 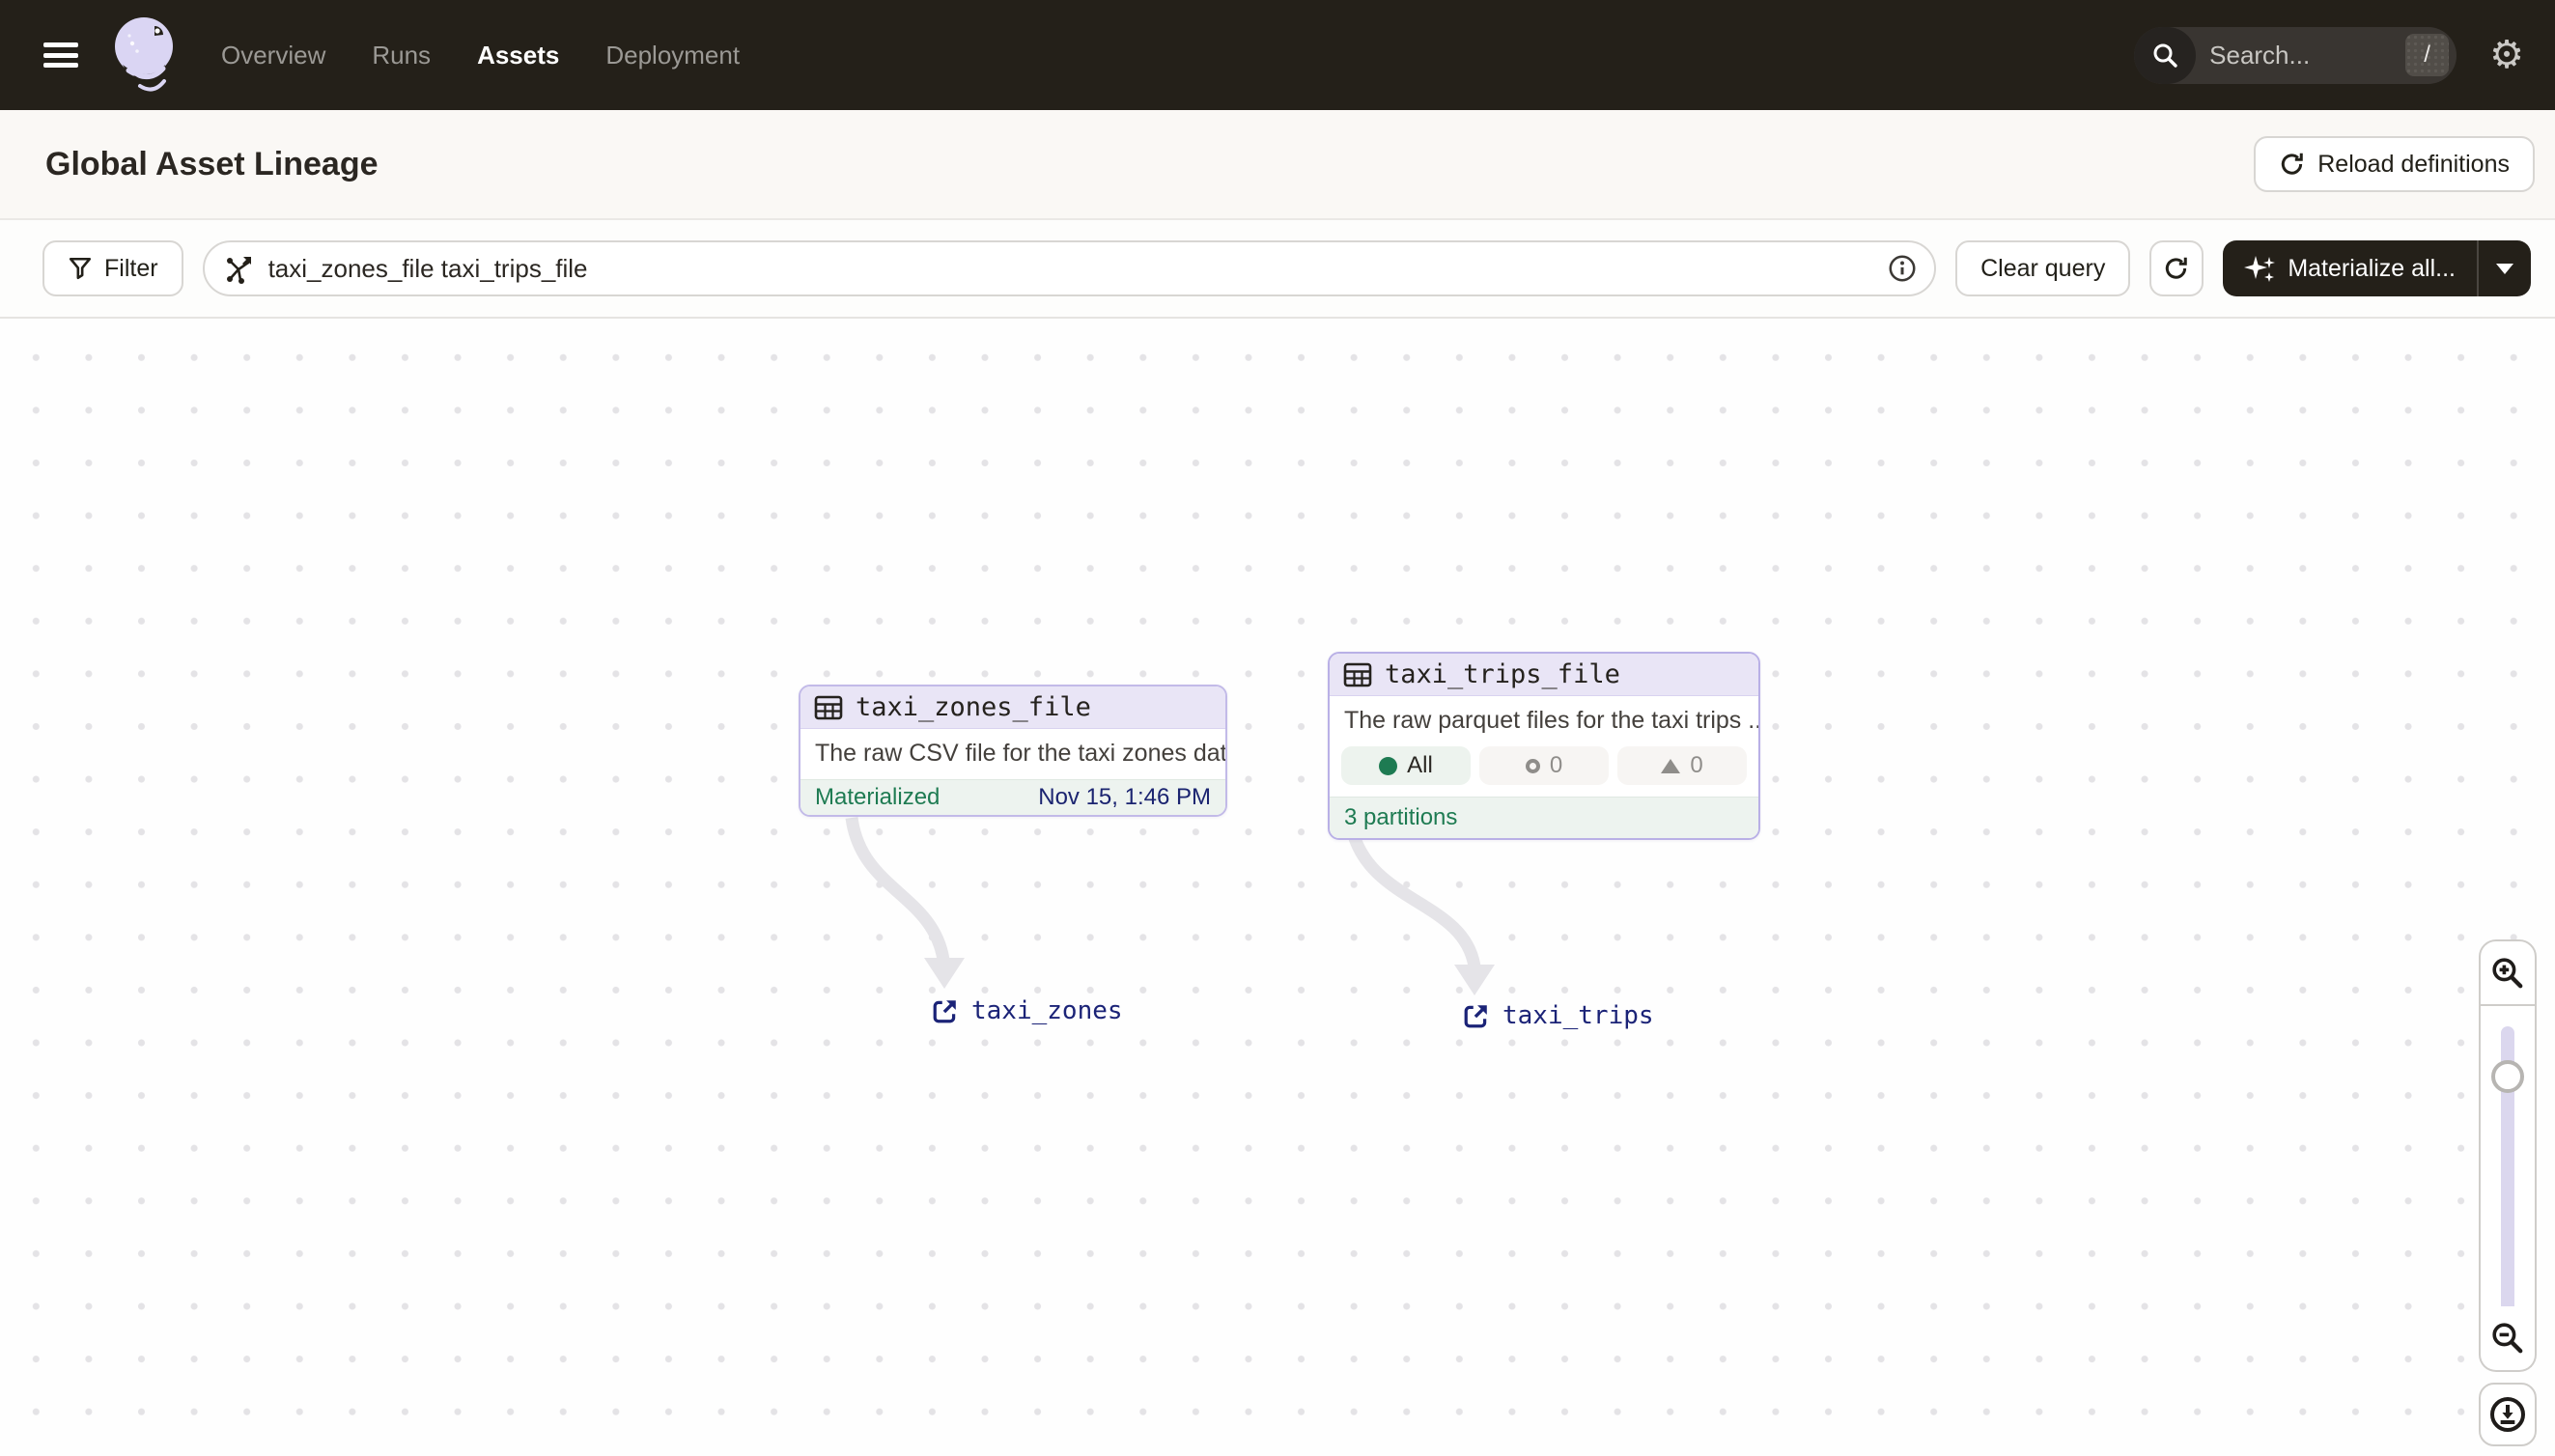 I want to click on graph-query-icon, so click(x=238, y=271).